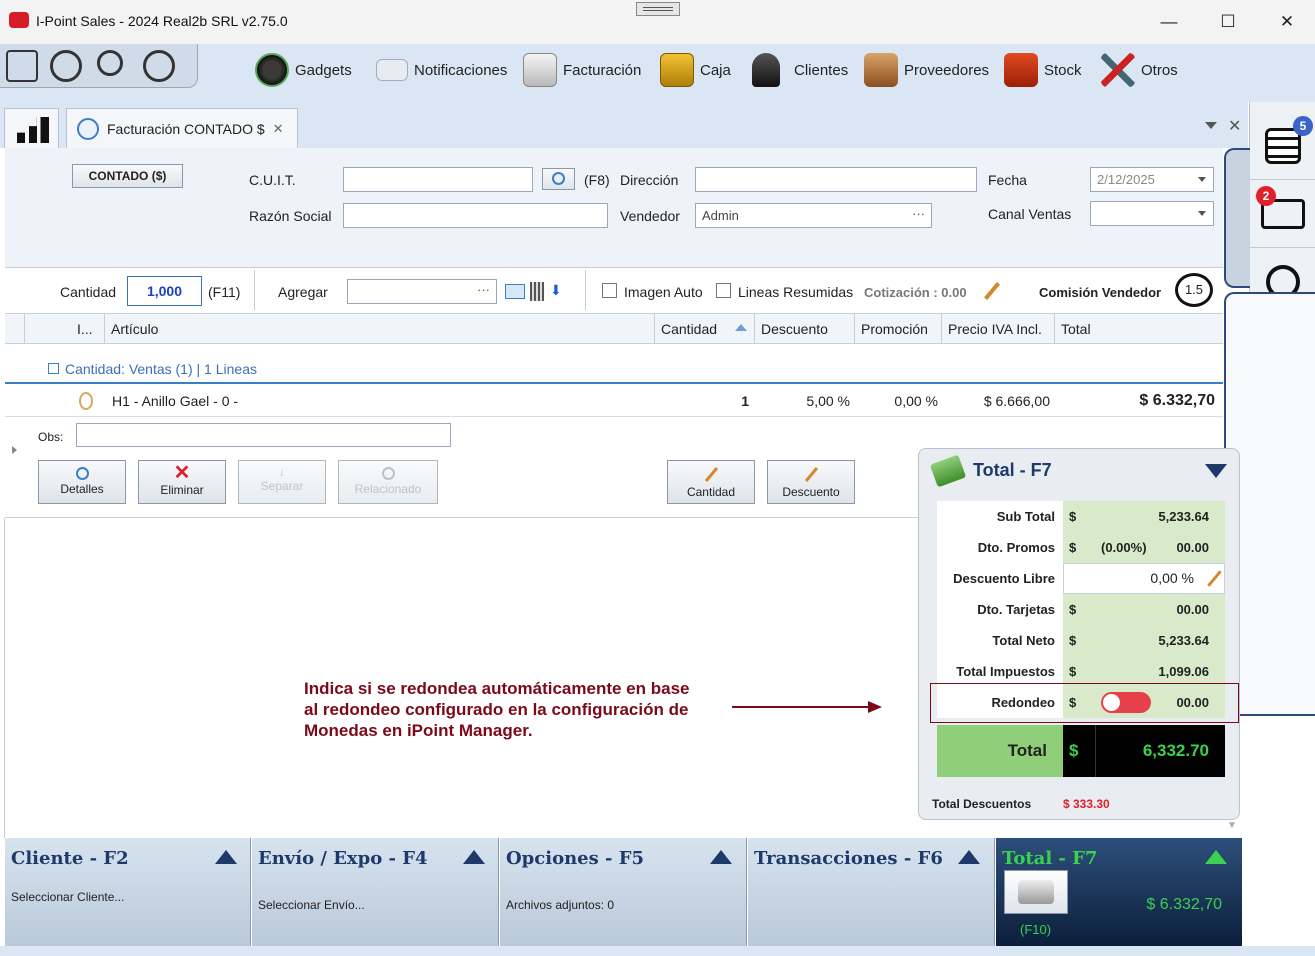  What do you see at coordinates (898, 329) in the screenshot?
I see `col-promocion: Promoción` at bounding box center [898, 329].